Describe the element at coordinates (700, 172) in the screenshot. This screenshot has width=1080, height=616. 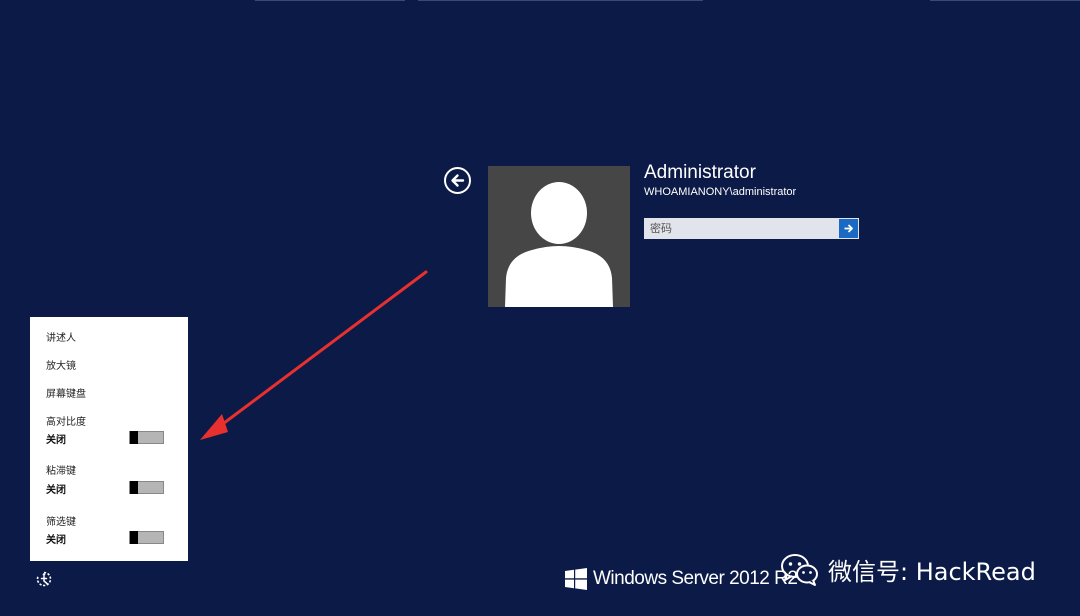
I see `user-name: Administrator` at that location.